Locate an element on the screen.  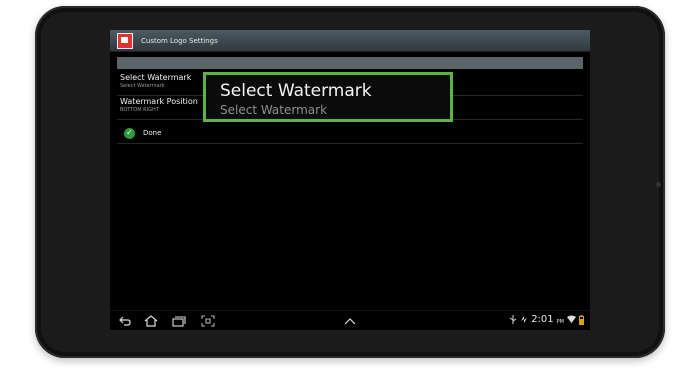
back-icon is located at coordinates (125, 321).